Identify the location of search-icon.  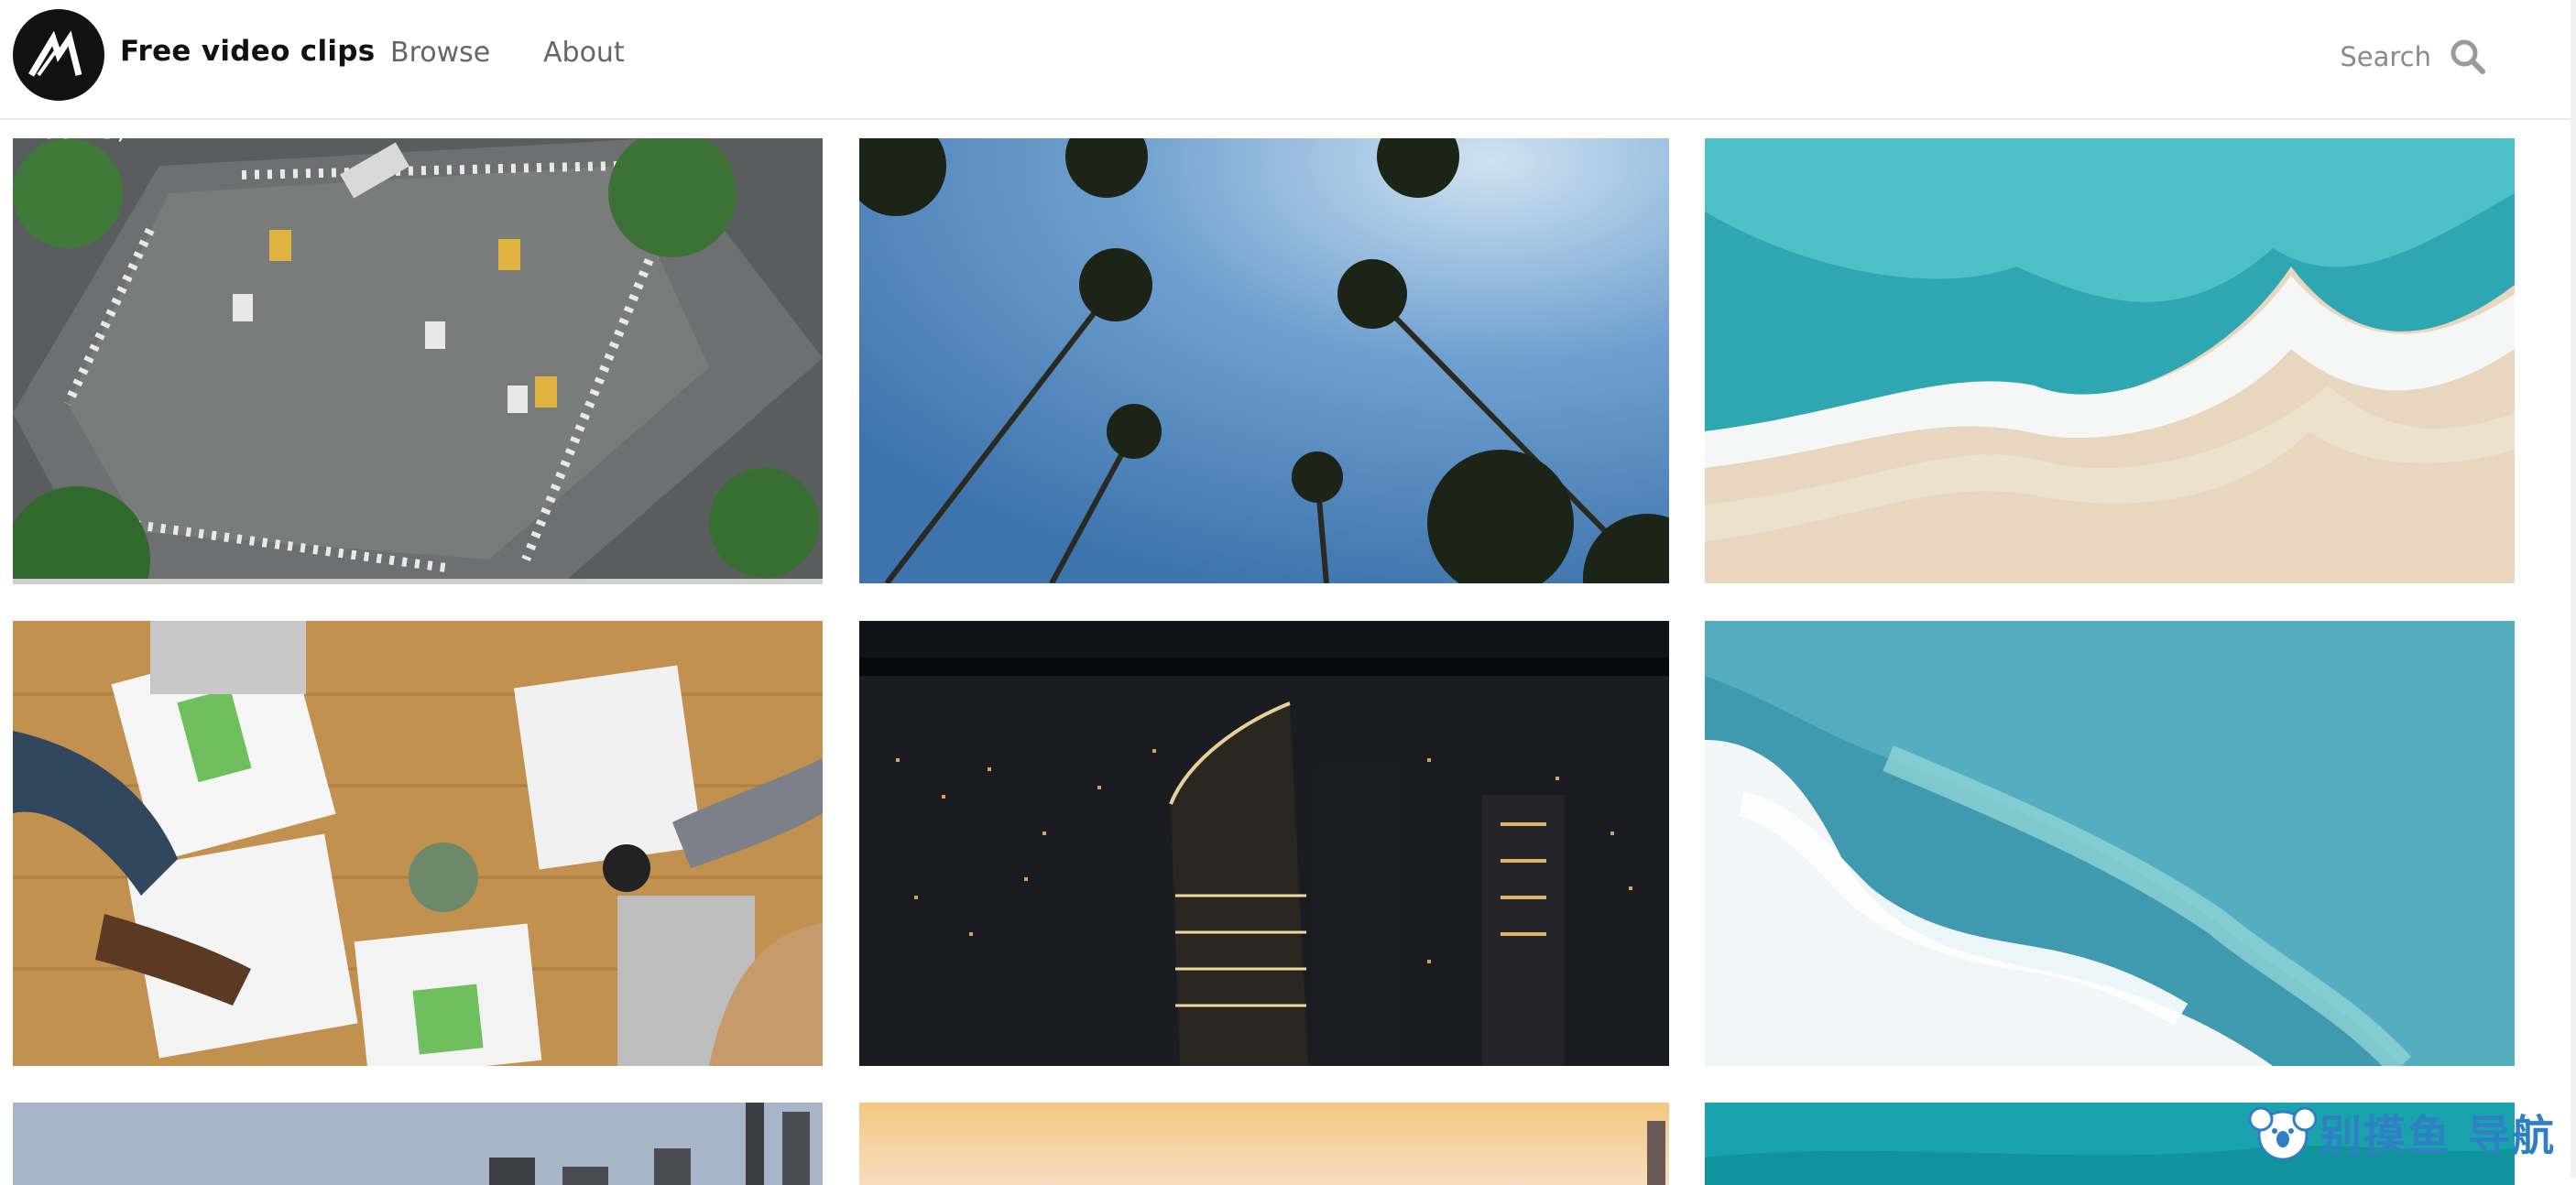
(2468, 57).